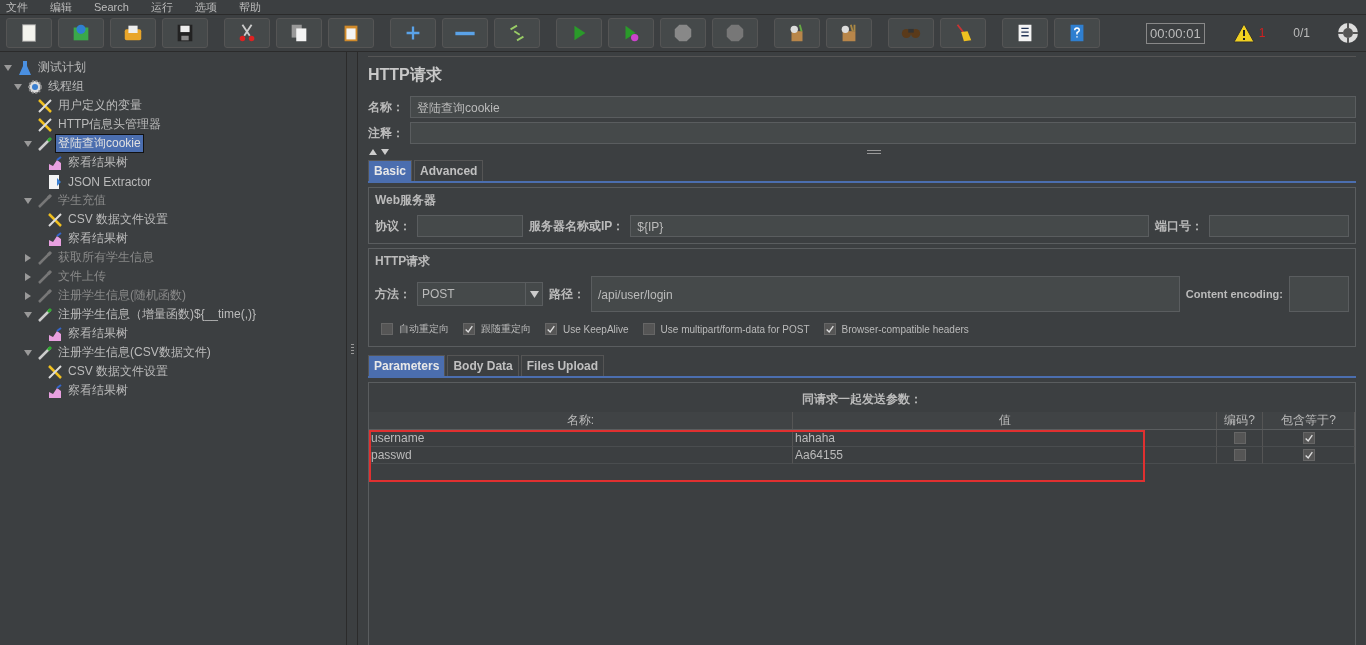 The image size is (1366, 645). Describe the element at coordinates (106, 257) in the screenshot. I see `tree-item: 获取所有学生信息` at that location.